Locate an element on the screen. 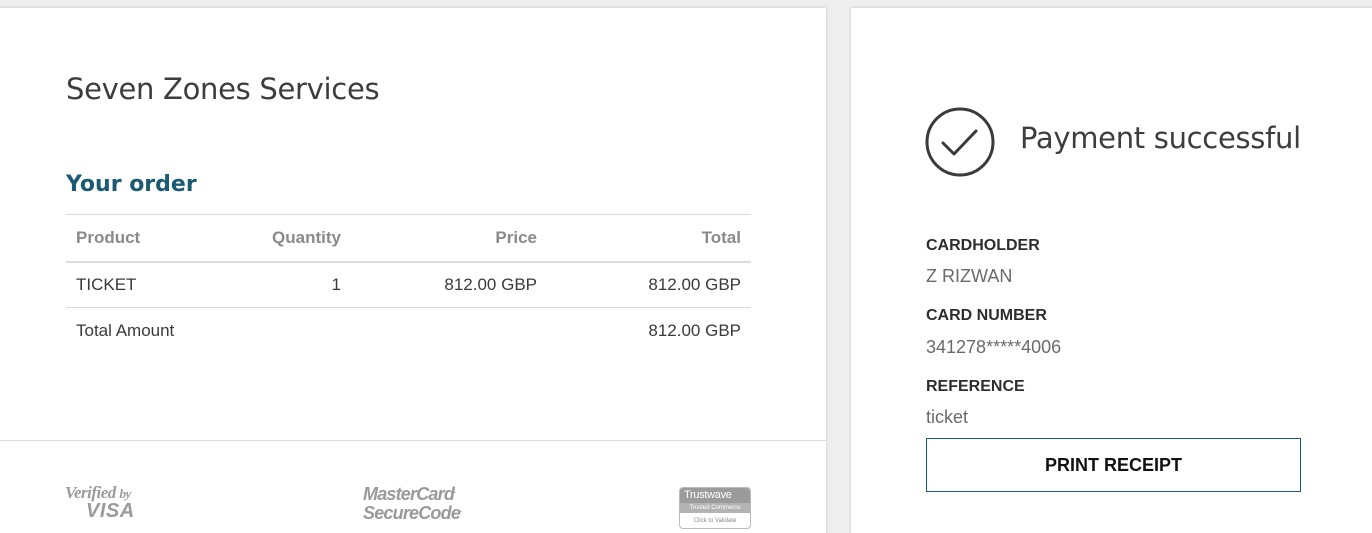 The image size is (1372, 533). total-amount-label: Total Amount is located at coordinates (125, 330).